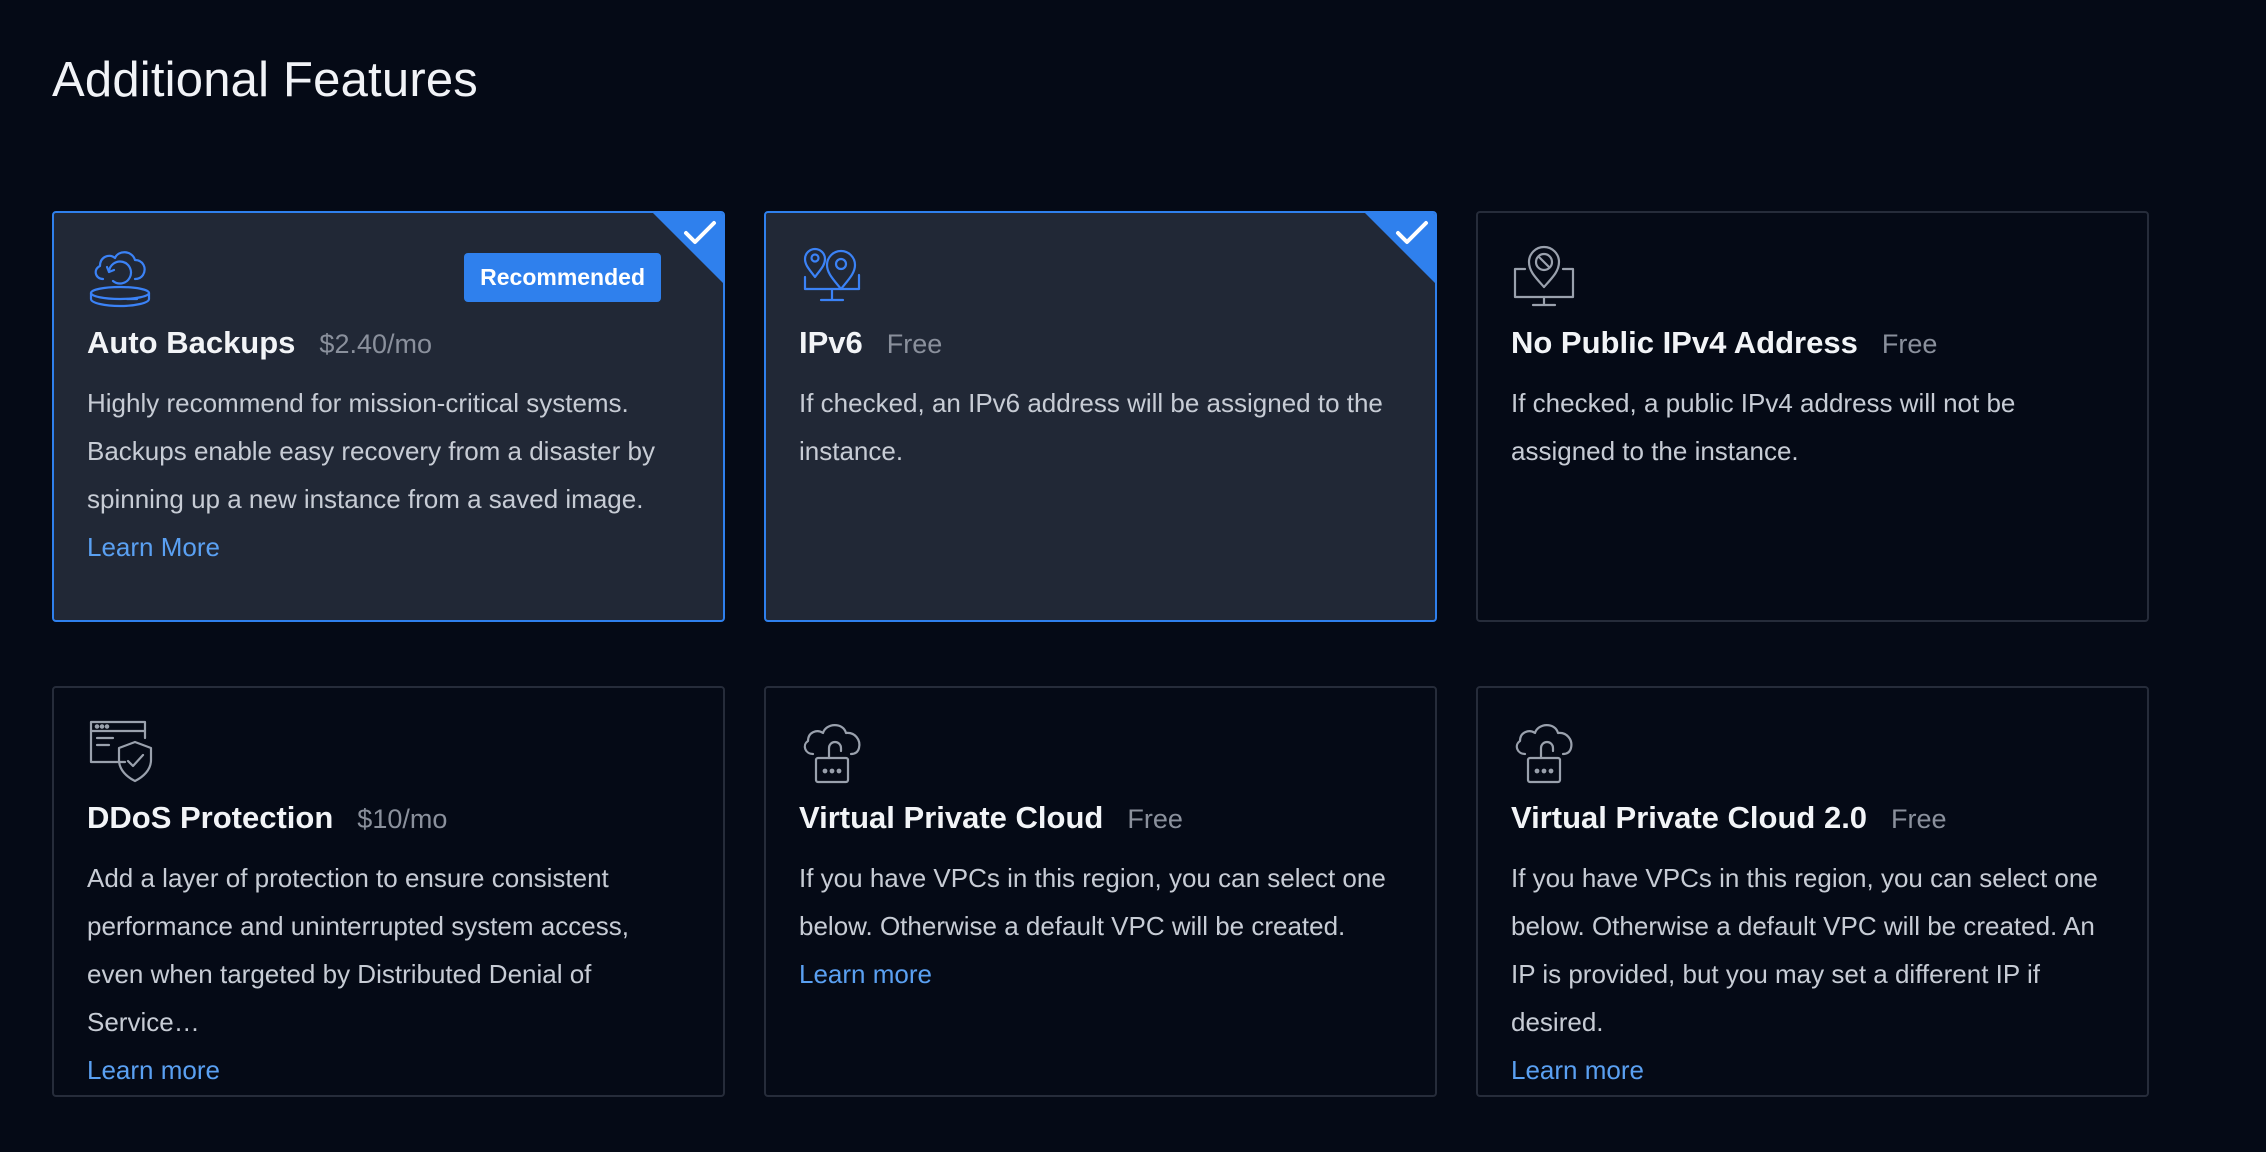 This screenshot has height=1152, width=2266. I want to click on card-title: No Public IPv4 Address, so click(1684, 342).